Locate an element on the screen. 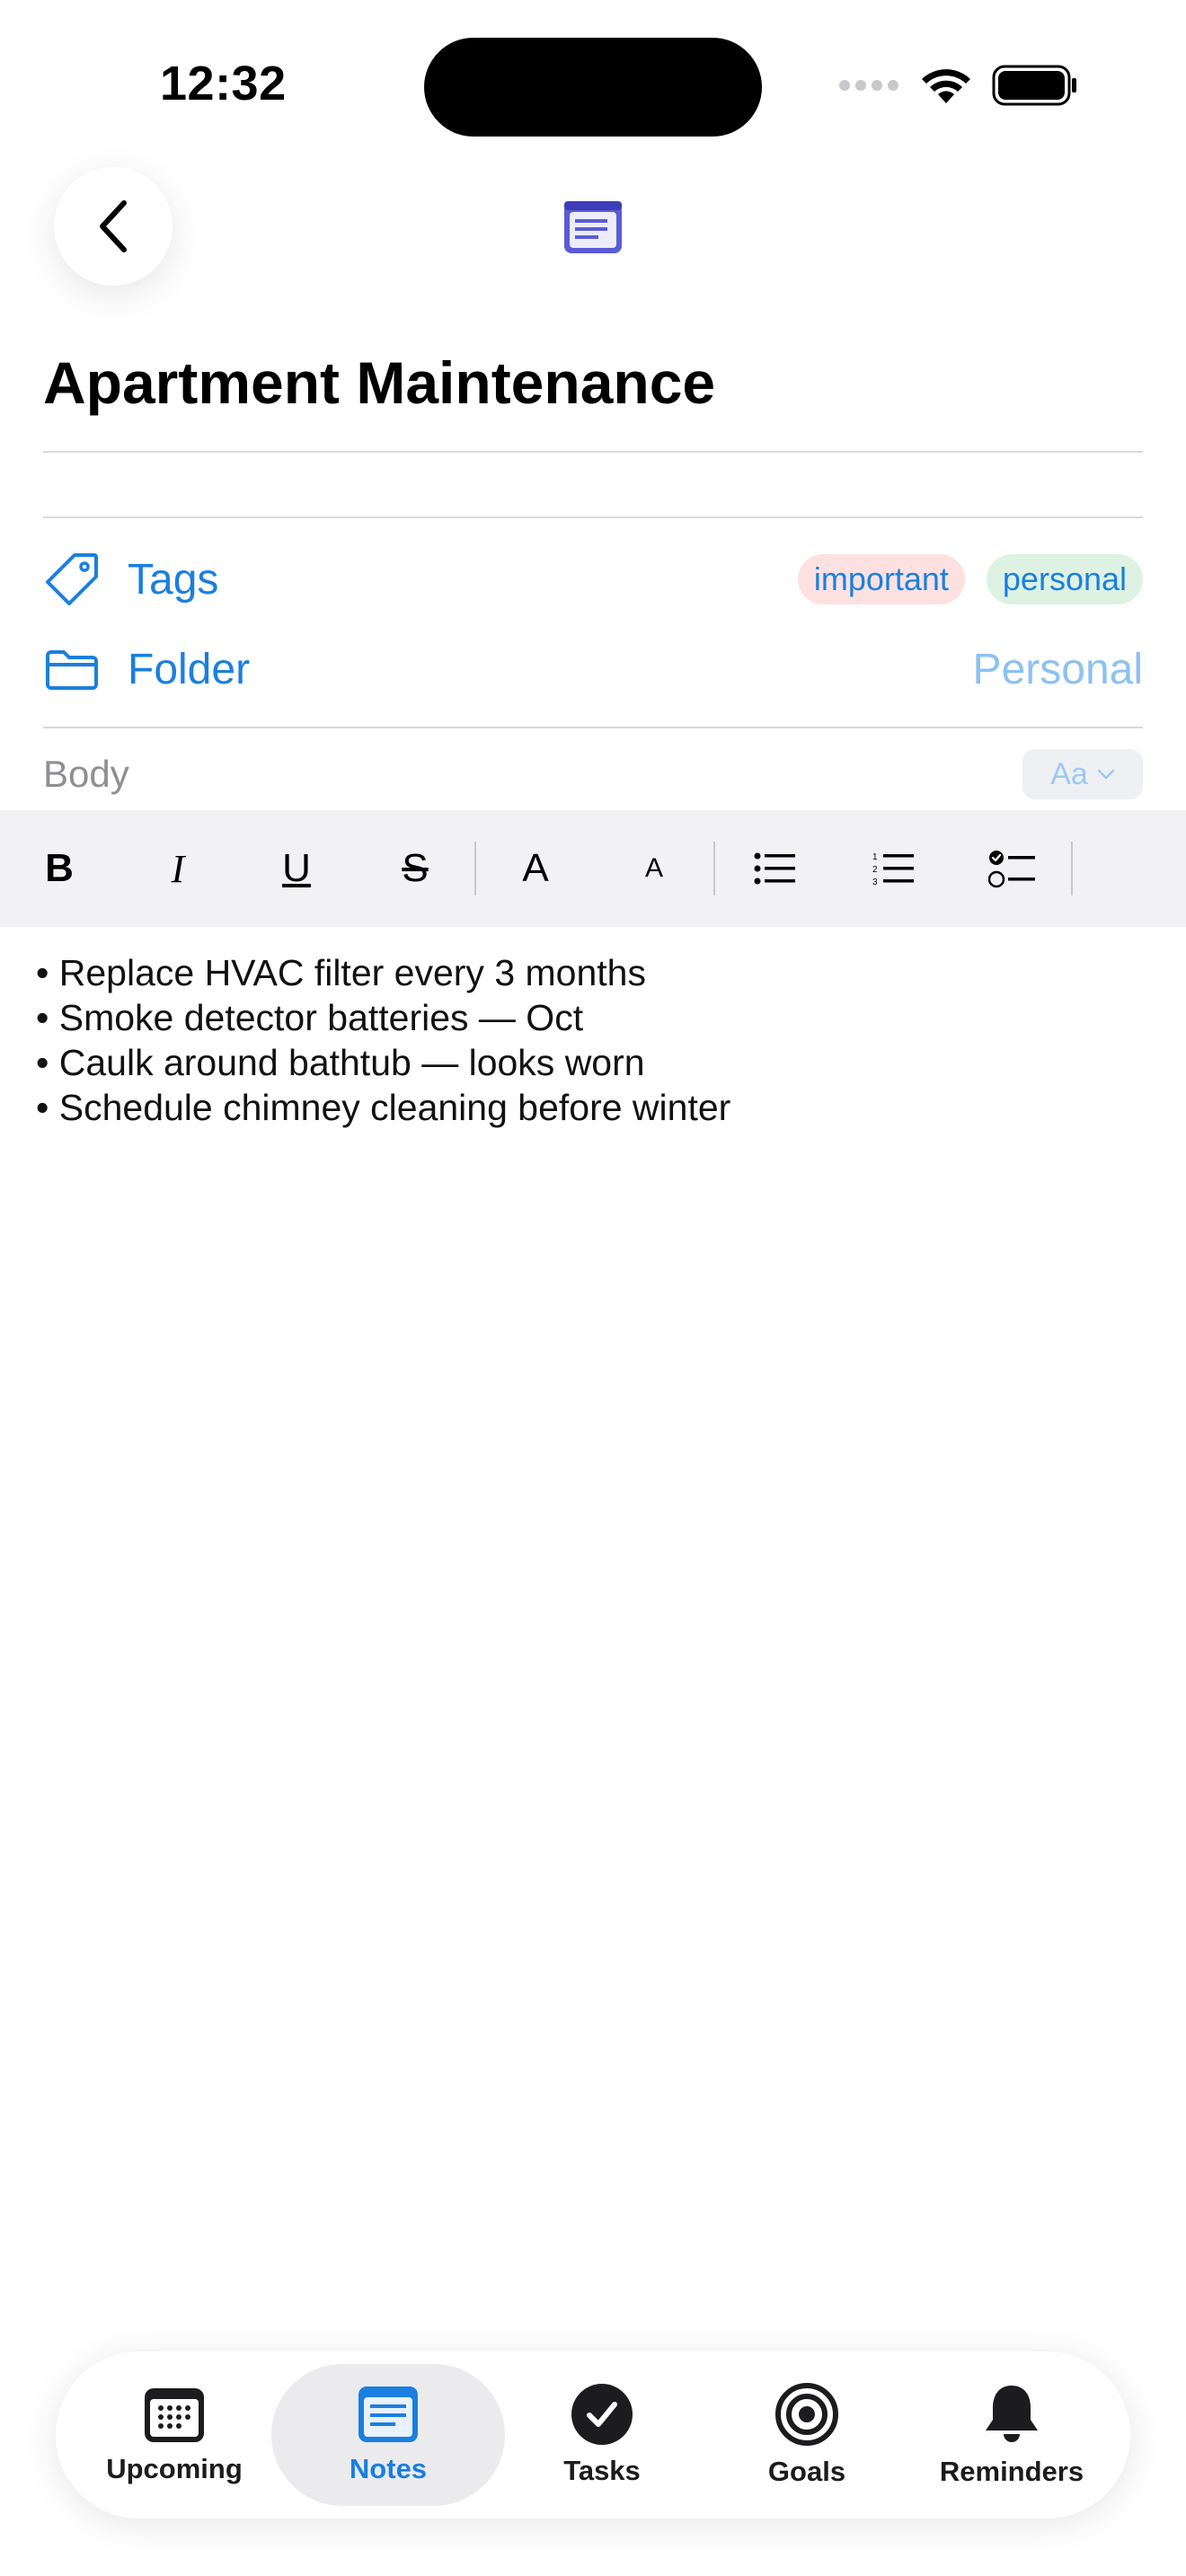  tab-label: Tasks is located at coordinates (602, 2470).